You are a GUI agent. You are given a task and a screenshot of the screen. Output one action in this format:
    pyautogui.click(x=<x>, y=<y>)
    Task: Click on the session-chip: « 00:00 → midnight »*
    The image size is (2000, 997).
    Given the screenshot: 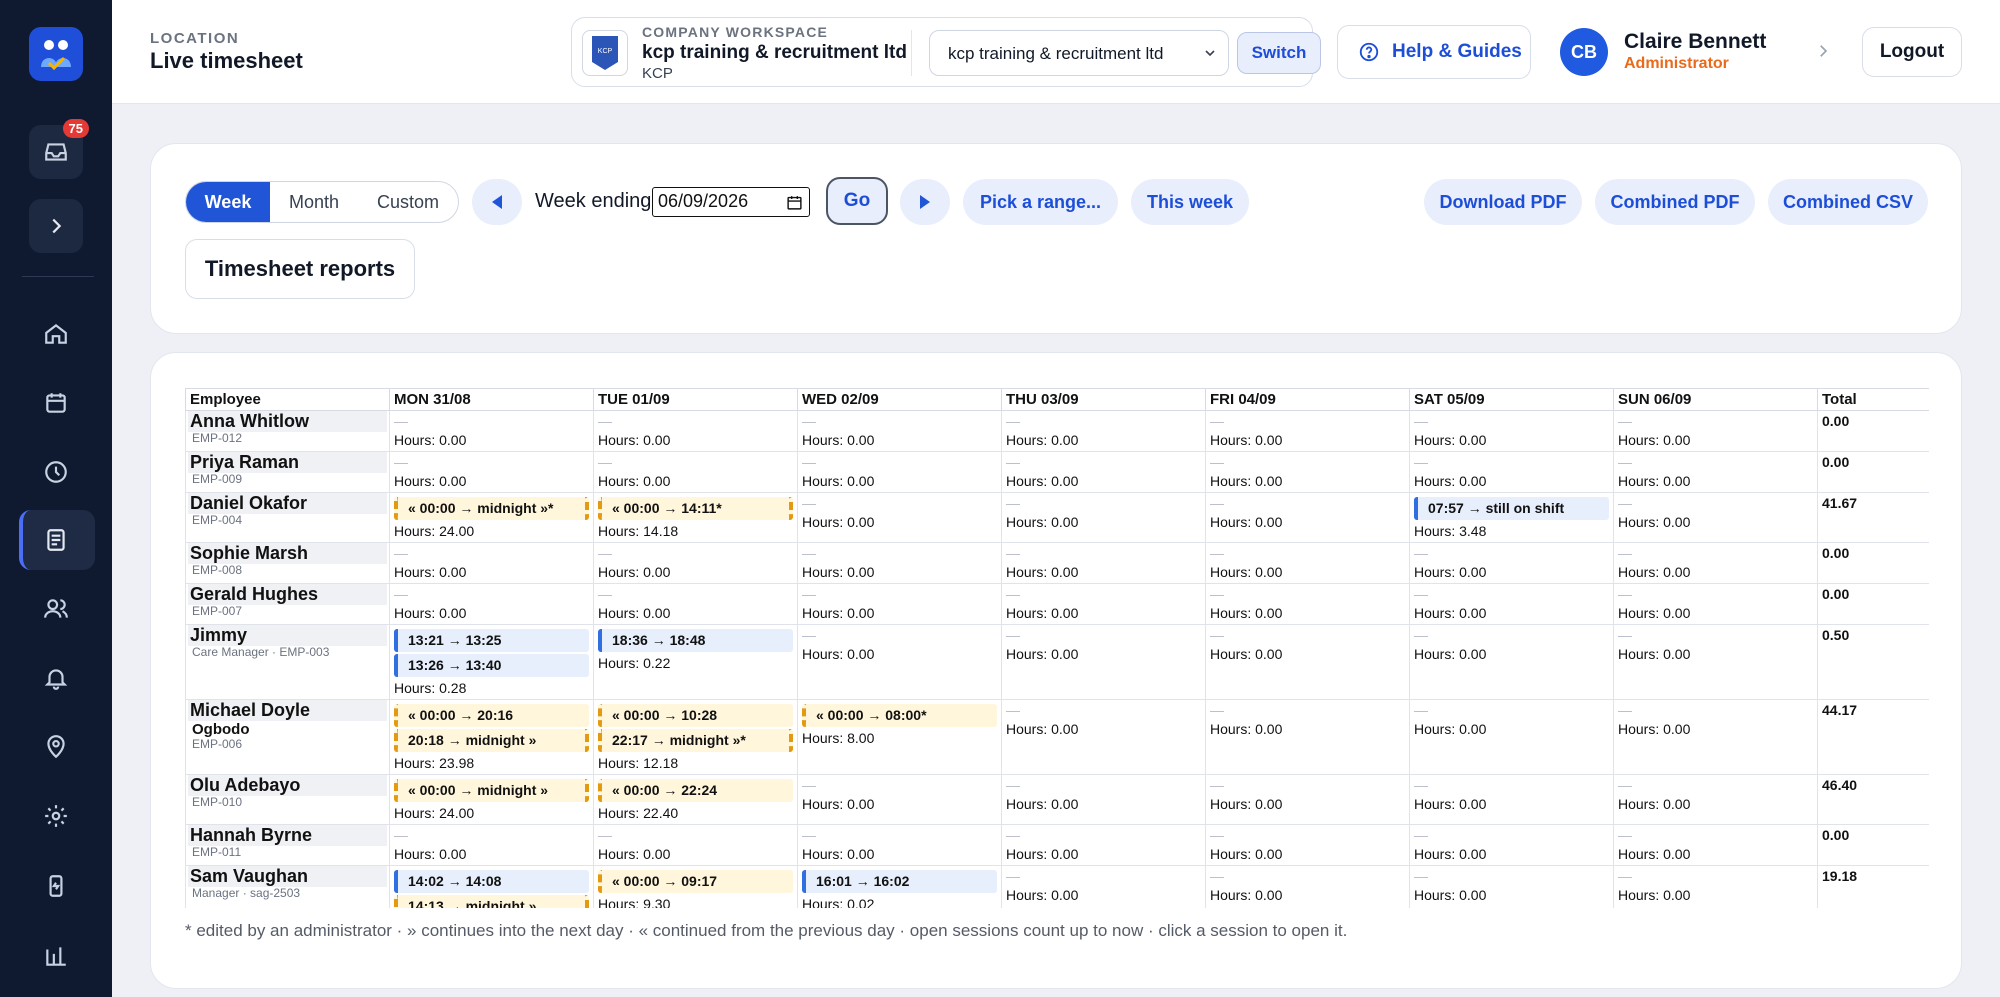 What is the action you would take?
    pyautogui.click(x=491, y=508)
    